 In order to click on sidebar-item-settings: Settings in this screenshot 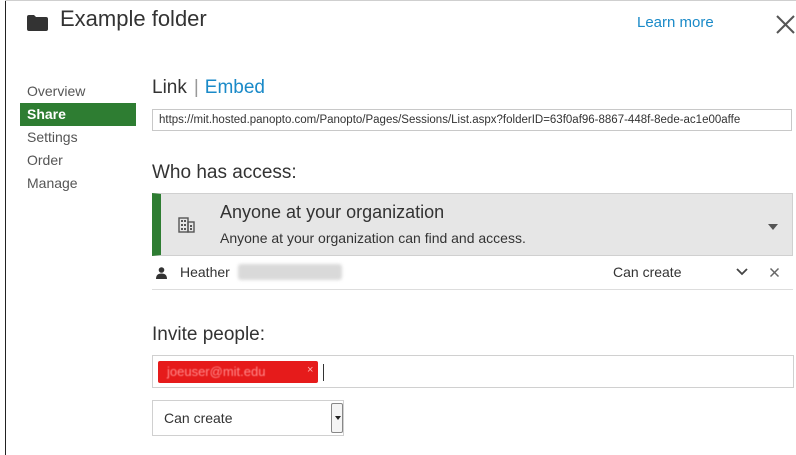, I will do `click(78, 137)`.